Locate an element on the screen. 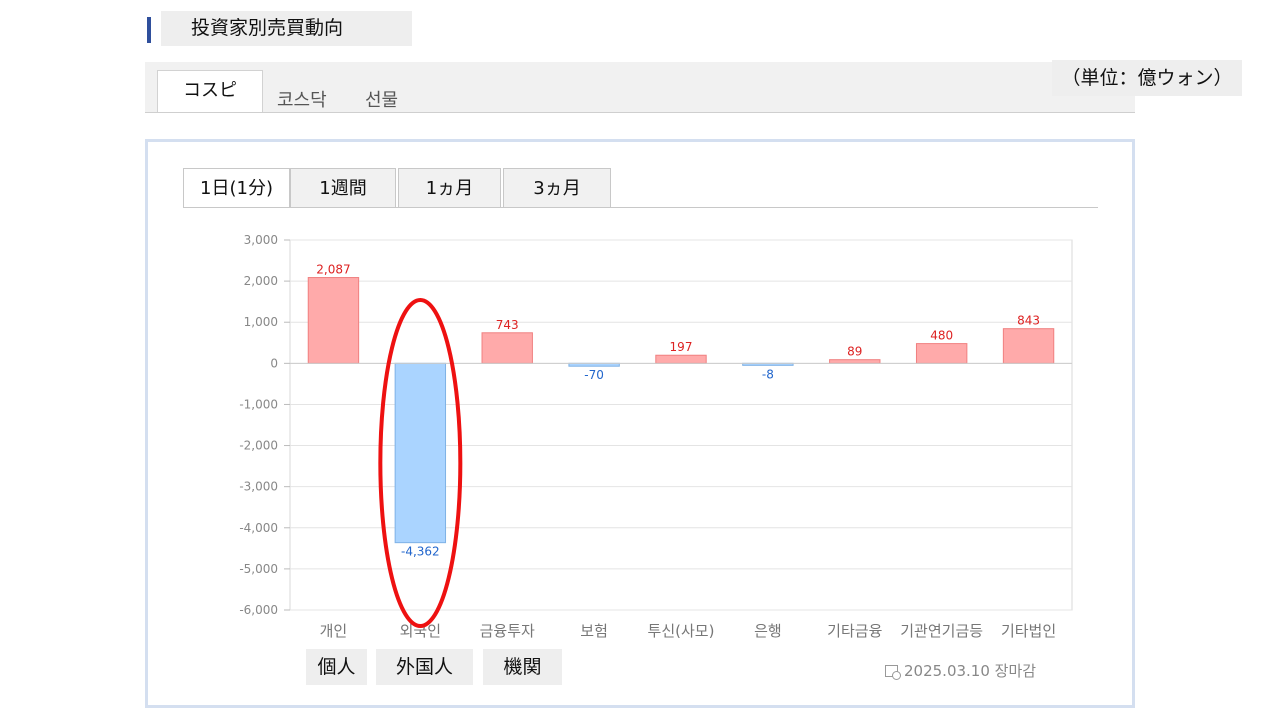  y-tick-label: -3,000 is located at coordinates (258, 487).